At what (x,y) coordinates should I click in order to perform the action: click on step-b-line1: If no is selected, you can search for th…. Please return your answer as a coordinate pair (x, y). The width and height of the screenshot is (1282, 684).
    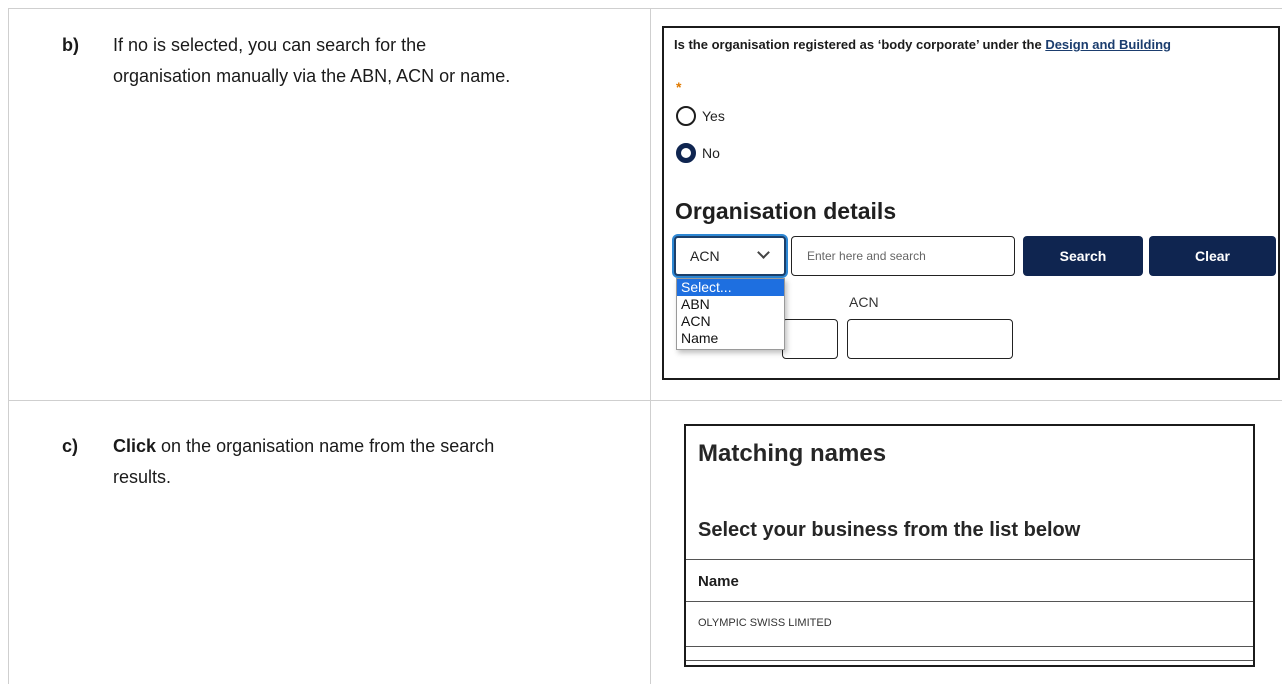
    Looking at the image, I should click on (270, 45).